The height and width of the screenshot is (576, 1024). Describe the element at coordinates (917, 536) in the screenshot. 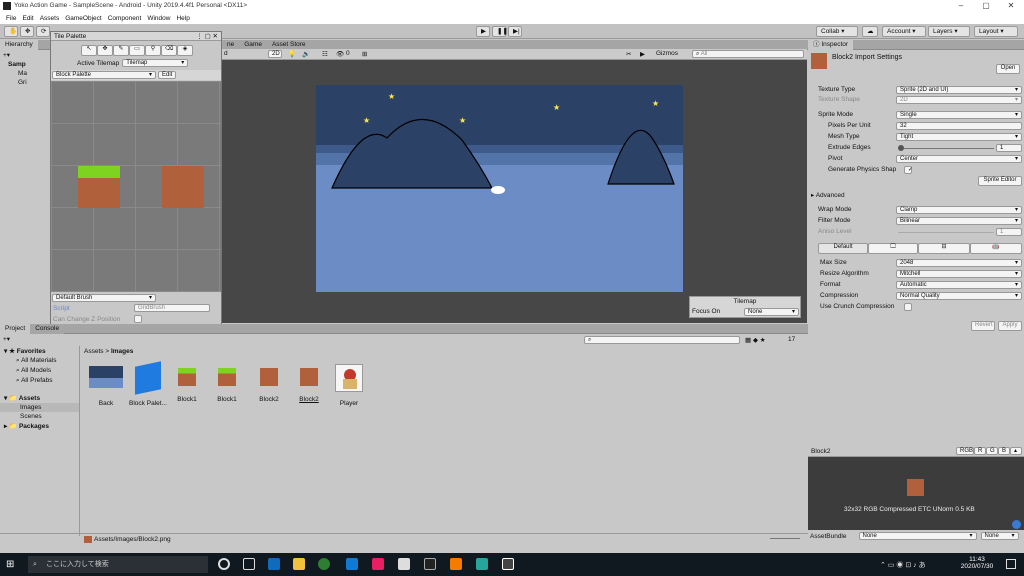

I see `assetbundle-dropdown: None` at that location.